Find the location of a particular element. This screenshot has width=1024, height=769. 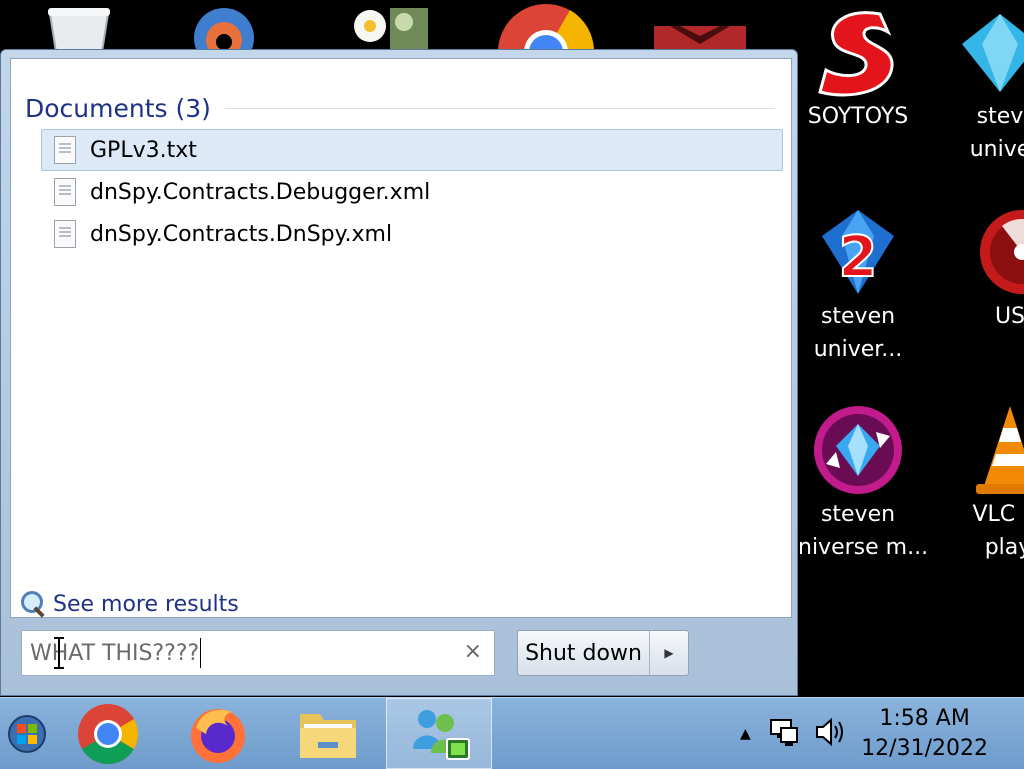

taskbar-clock: 1:58 AM 12/31/2022 is located at coordinates (924, 734).